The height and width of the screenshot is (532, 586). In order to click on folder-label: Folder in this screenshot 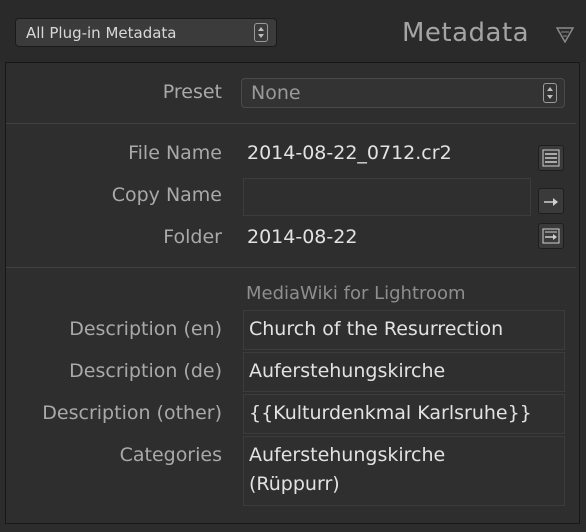, I will do `click(192, 237)`.